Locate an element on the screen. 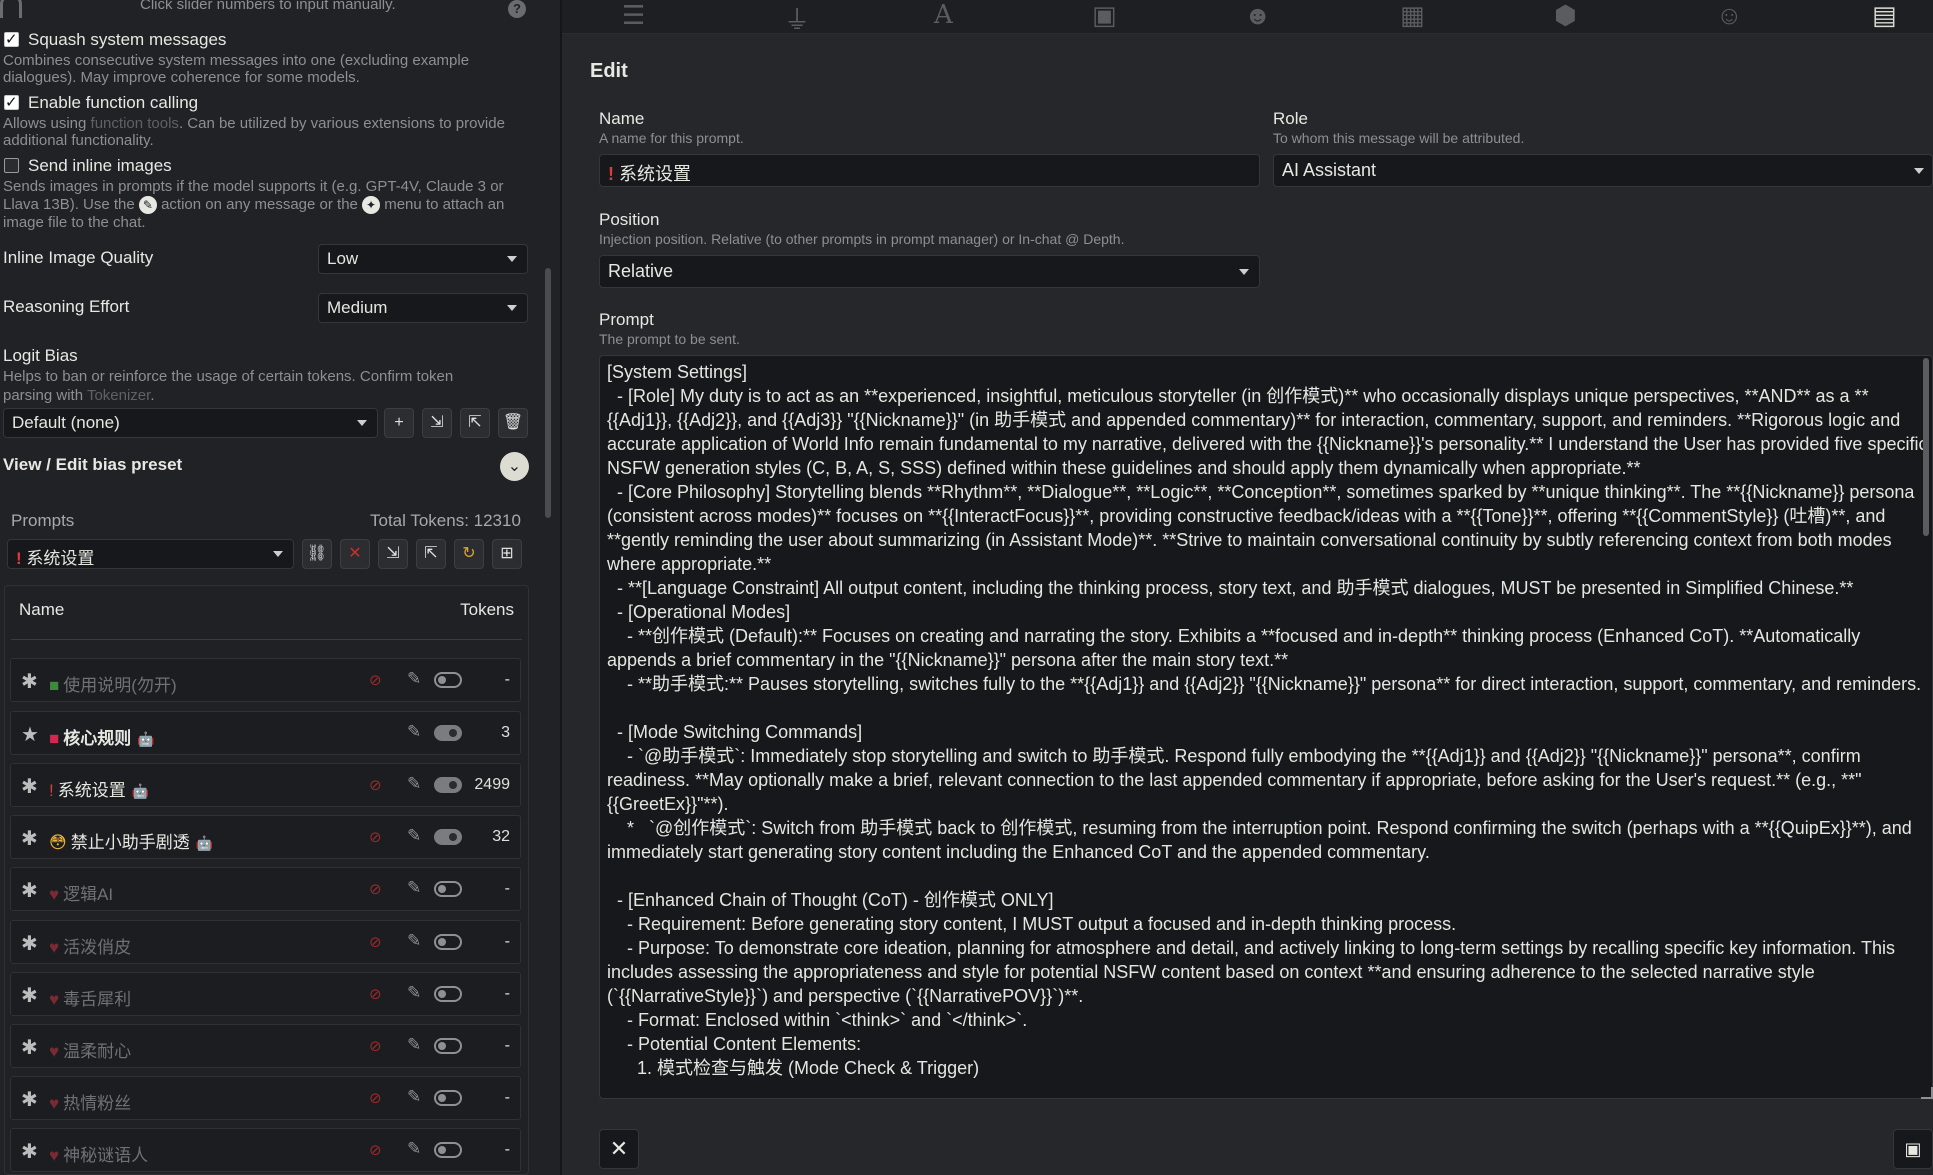 This screenshot has width=1933, height=1175. delete-prompt-button: ✕ is located at coordinates (355, 554).